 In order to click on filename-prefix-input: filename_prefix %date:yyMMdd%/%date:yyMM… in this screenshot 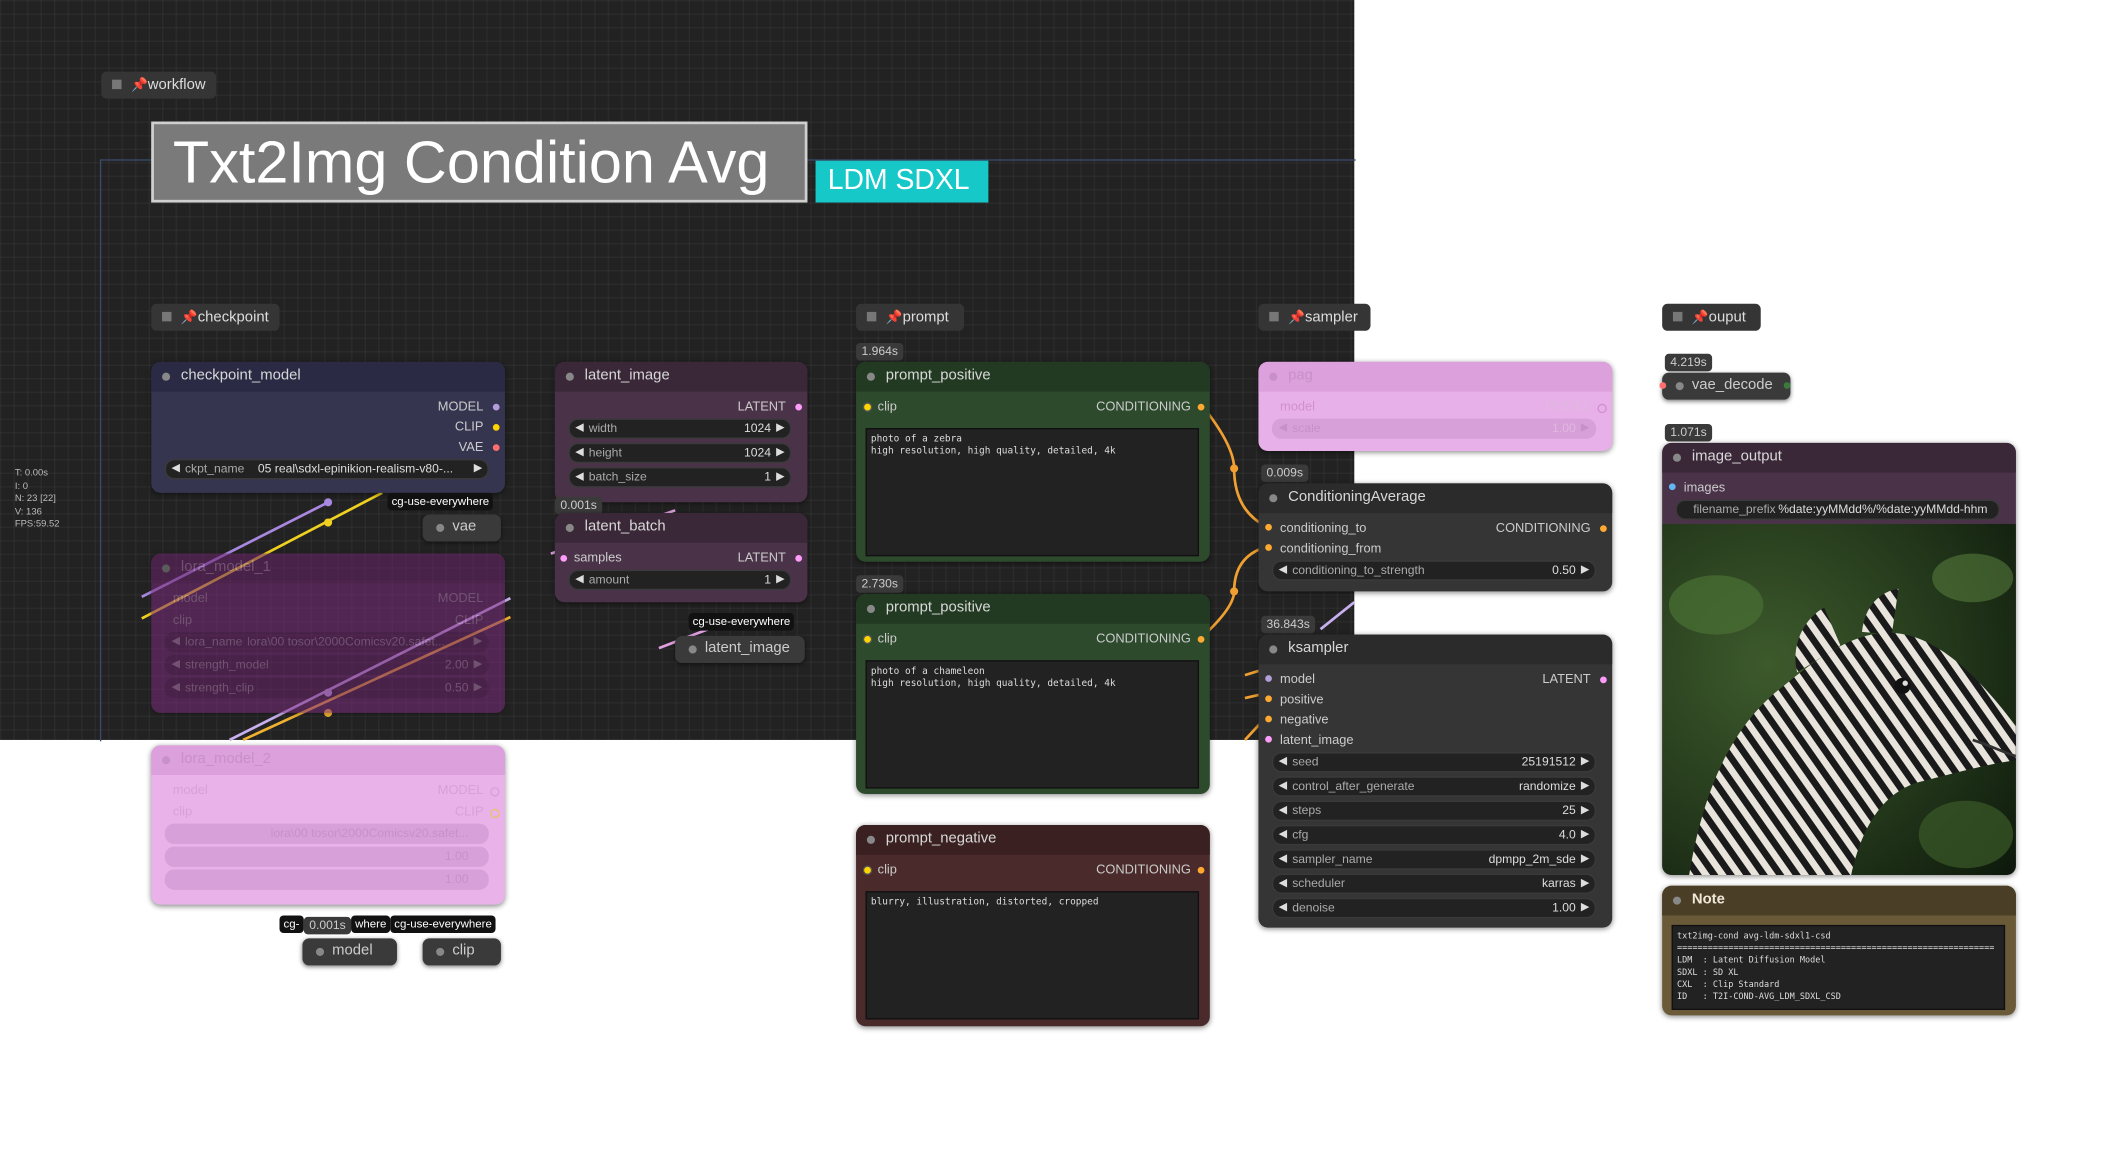, I will do `click(1837, 509)`.